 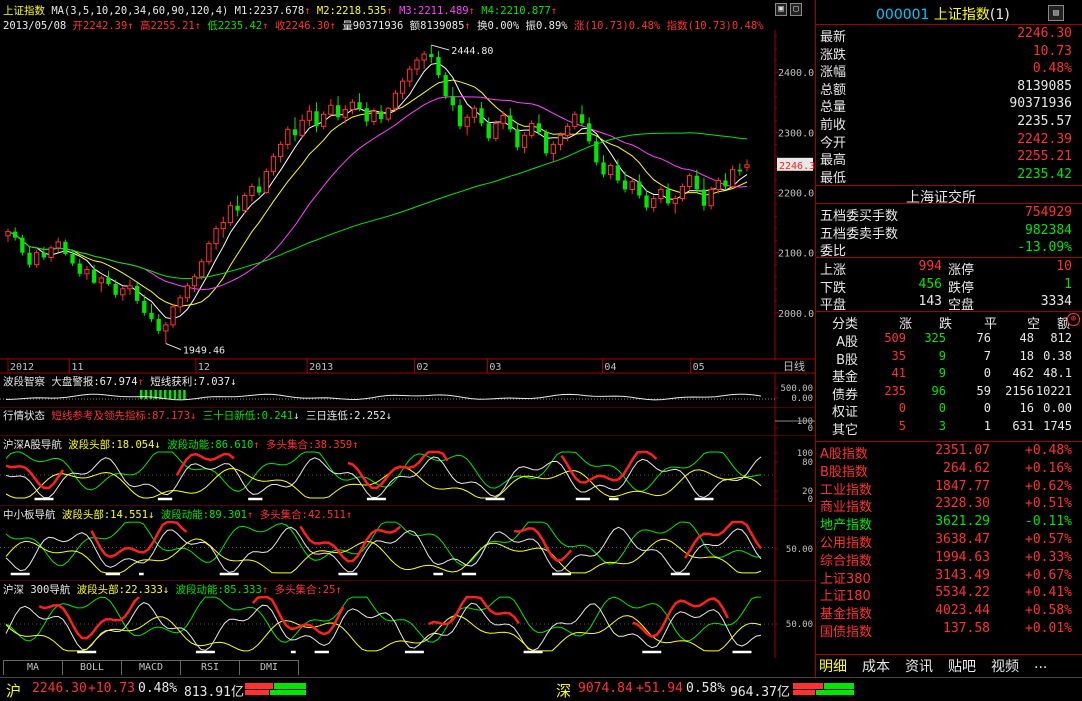 What do you see at coordinates (947, 428) in the screenshot?
I see `category-row: 其它 5 3 1 631 1745` at bounding box center [947, 428].